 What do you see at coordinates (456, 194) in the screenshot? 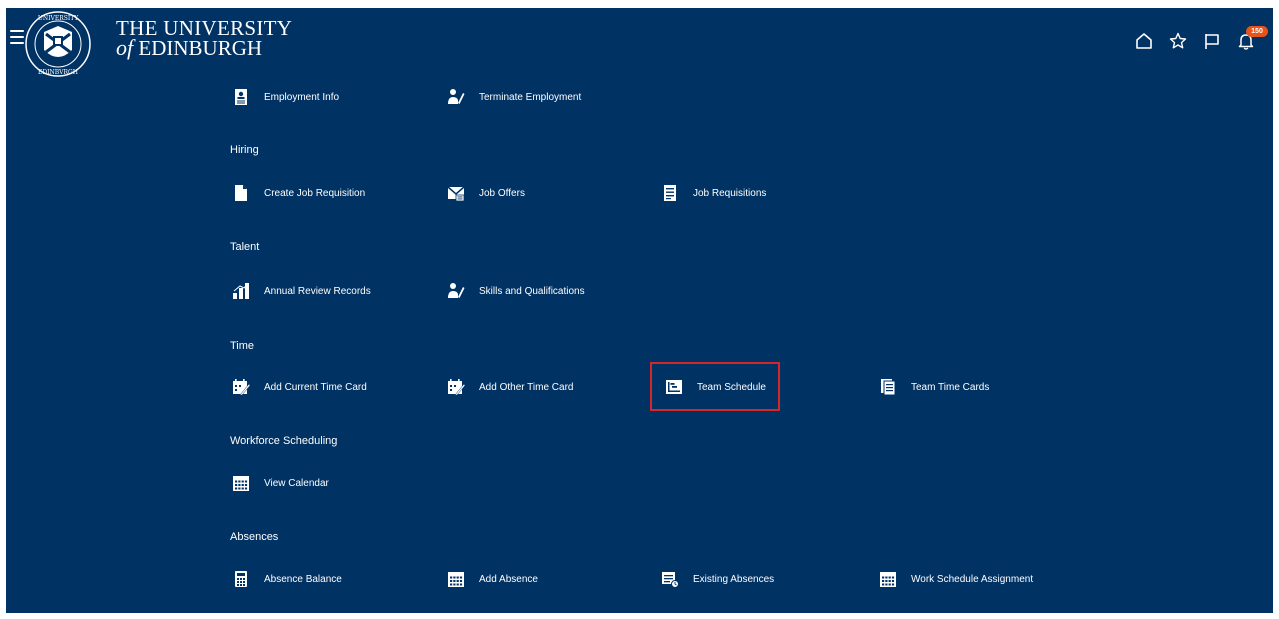
I see `envelope-icon` at bounding box center [456, 194].